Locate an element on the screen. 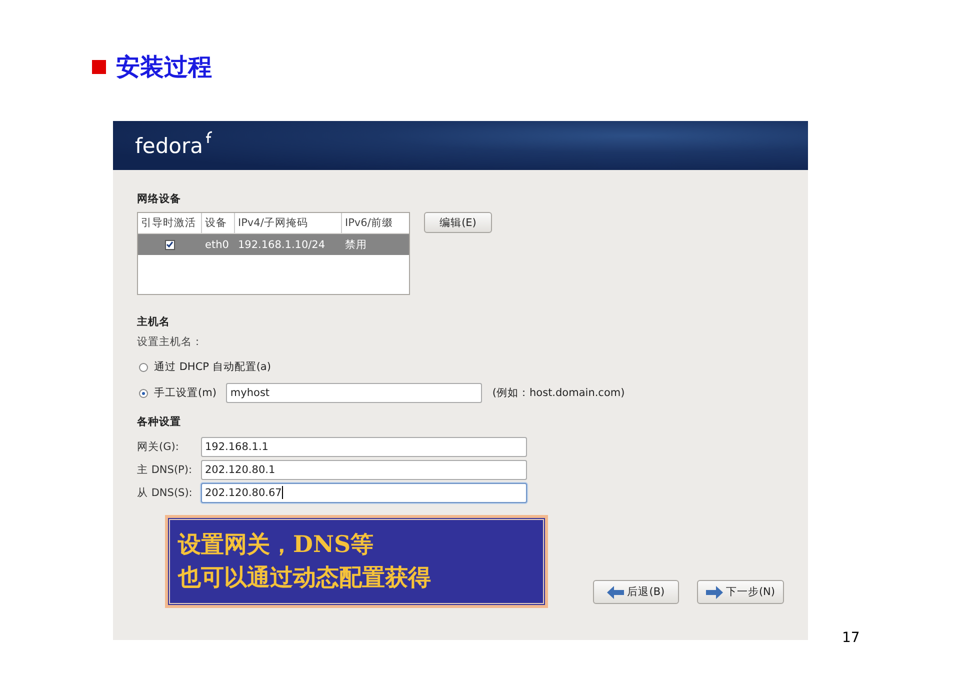  table-cell: eth0 is located at coordinates (218, 244).